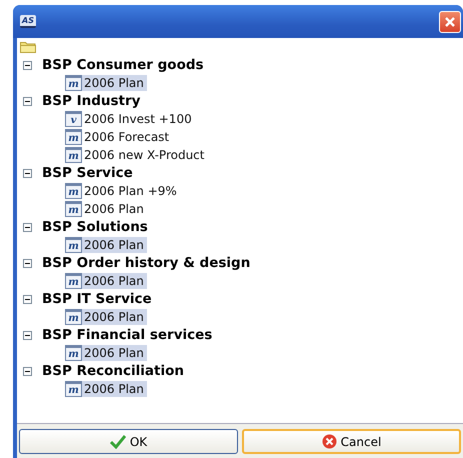 This screenshot has width=463, height=458. I want to click on close-icon, so click(450, 22).